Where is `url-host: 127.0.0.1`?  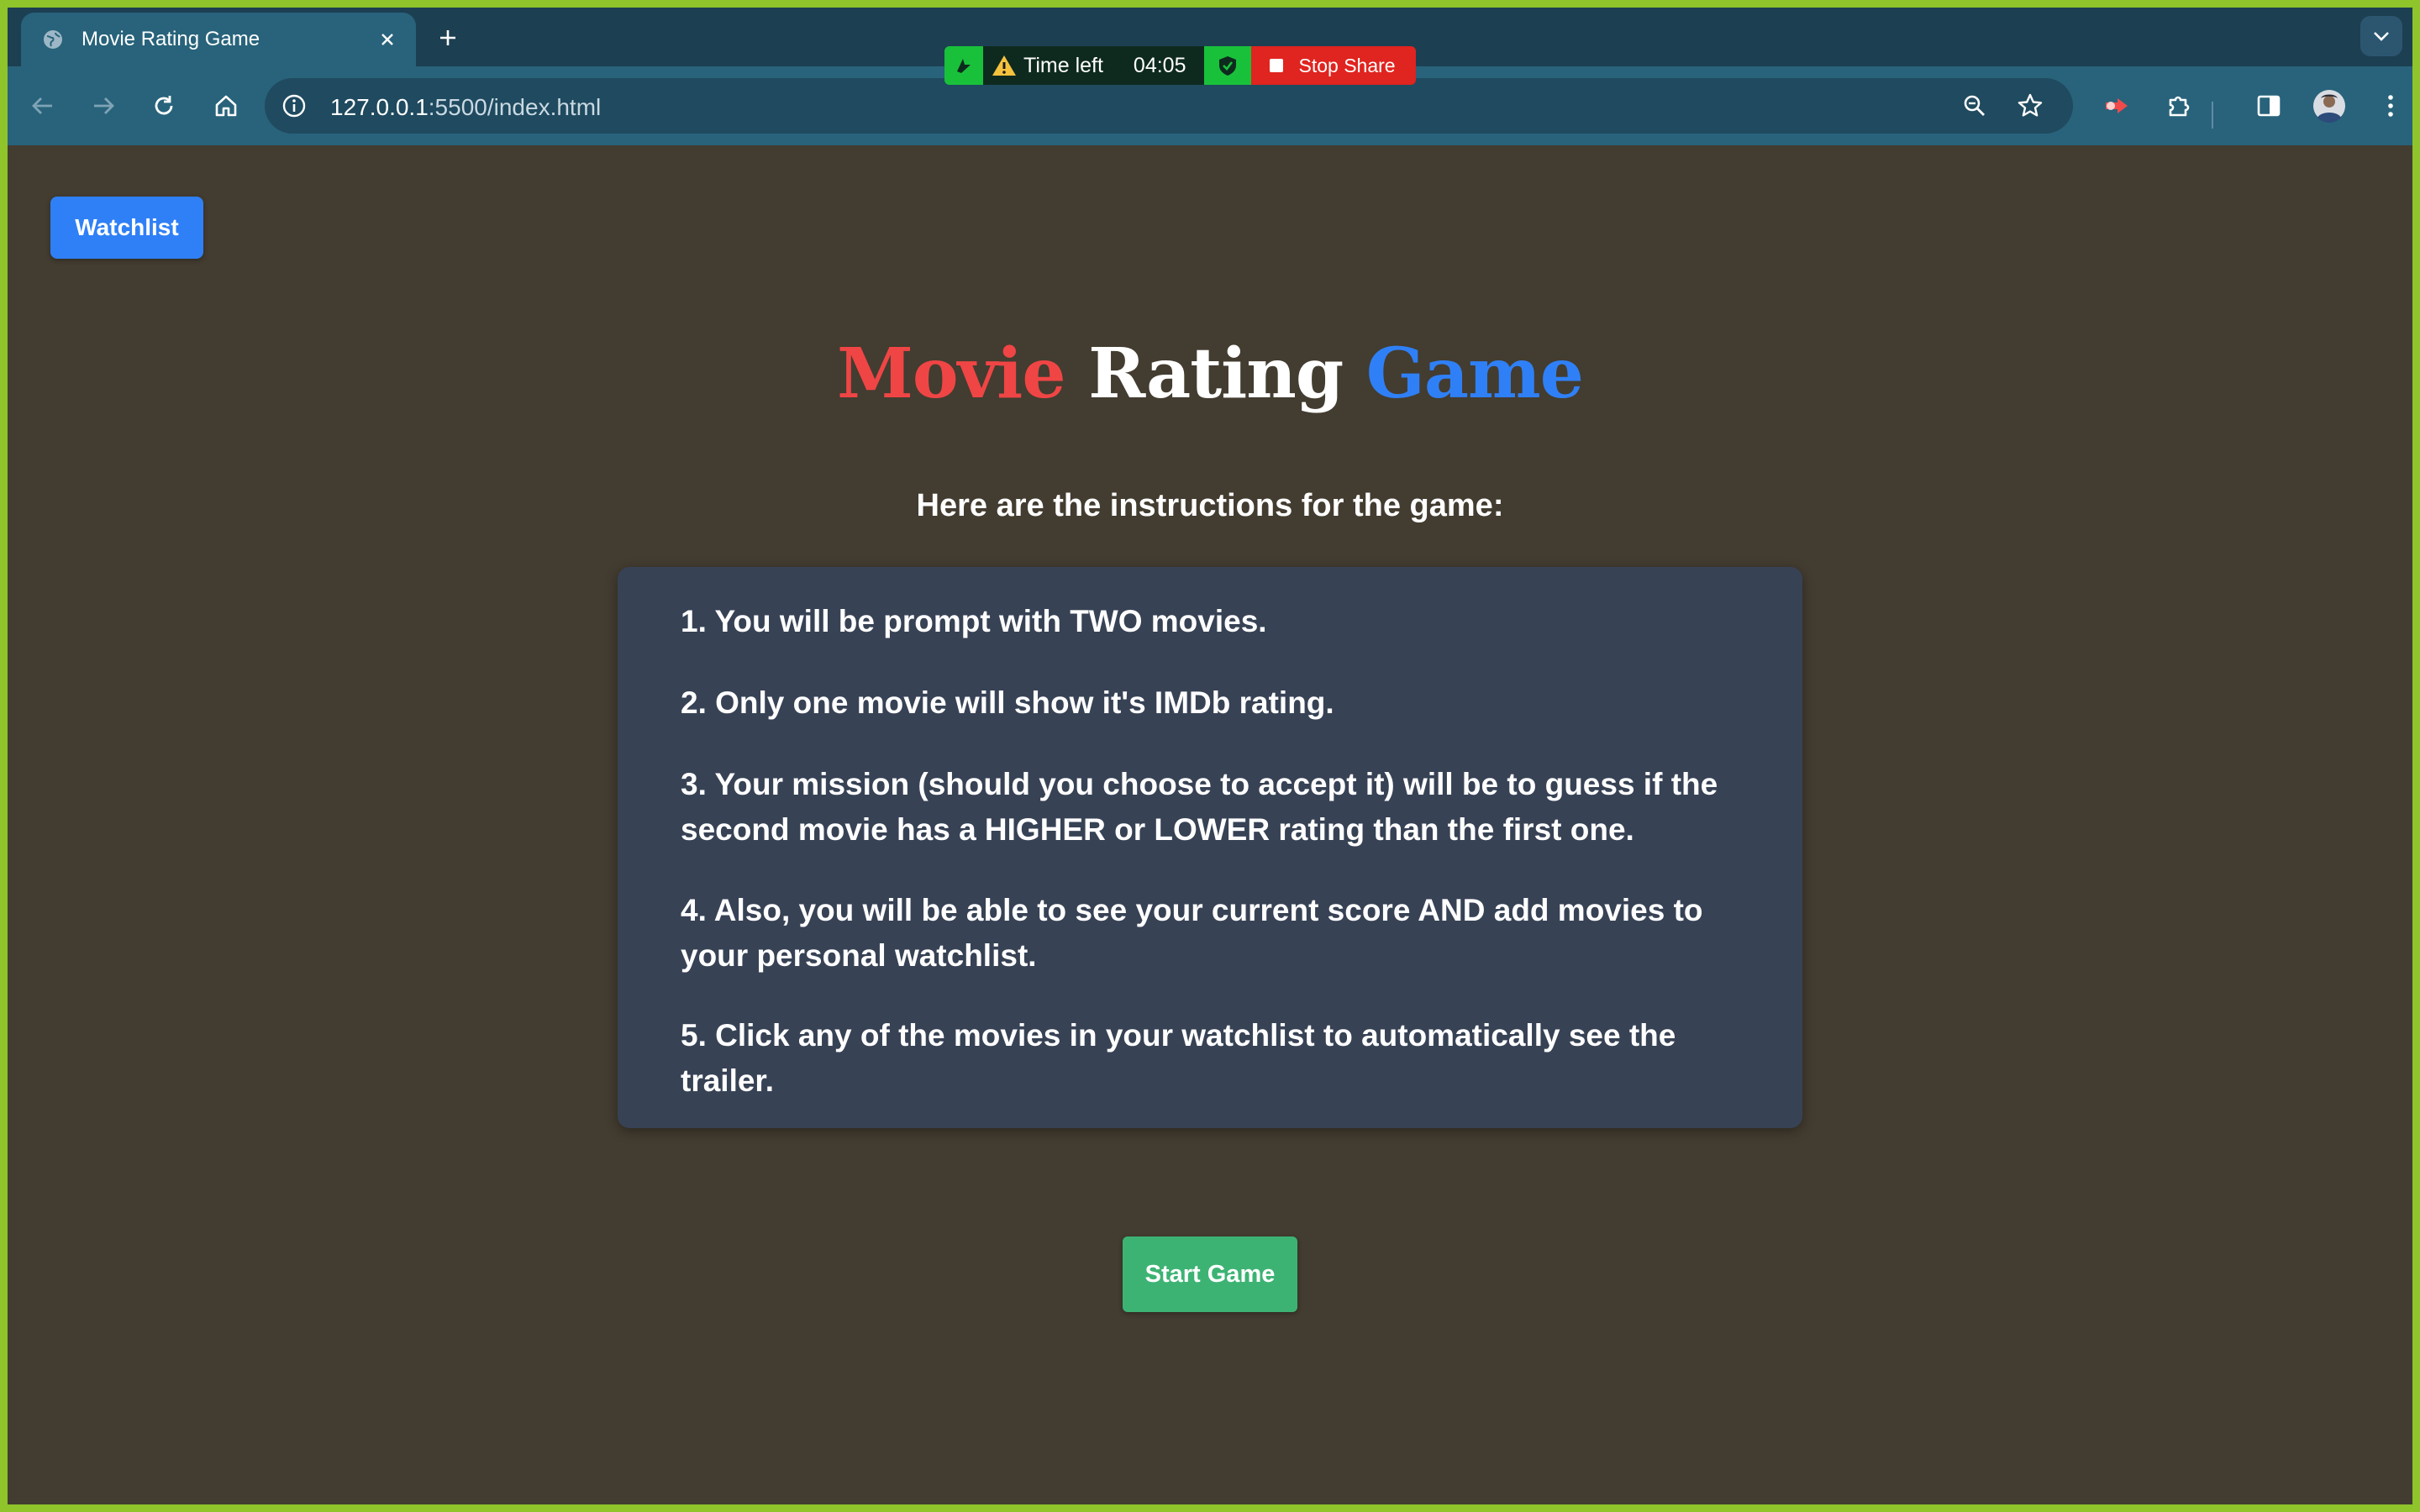
url-host: 127.0.0.1 is located at coordinates (379, 107).